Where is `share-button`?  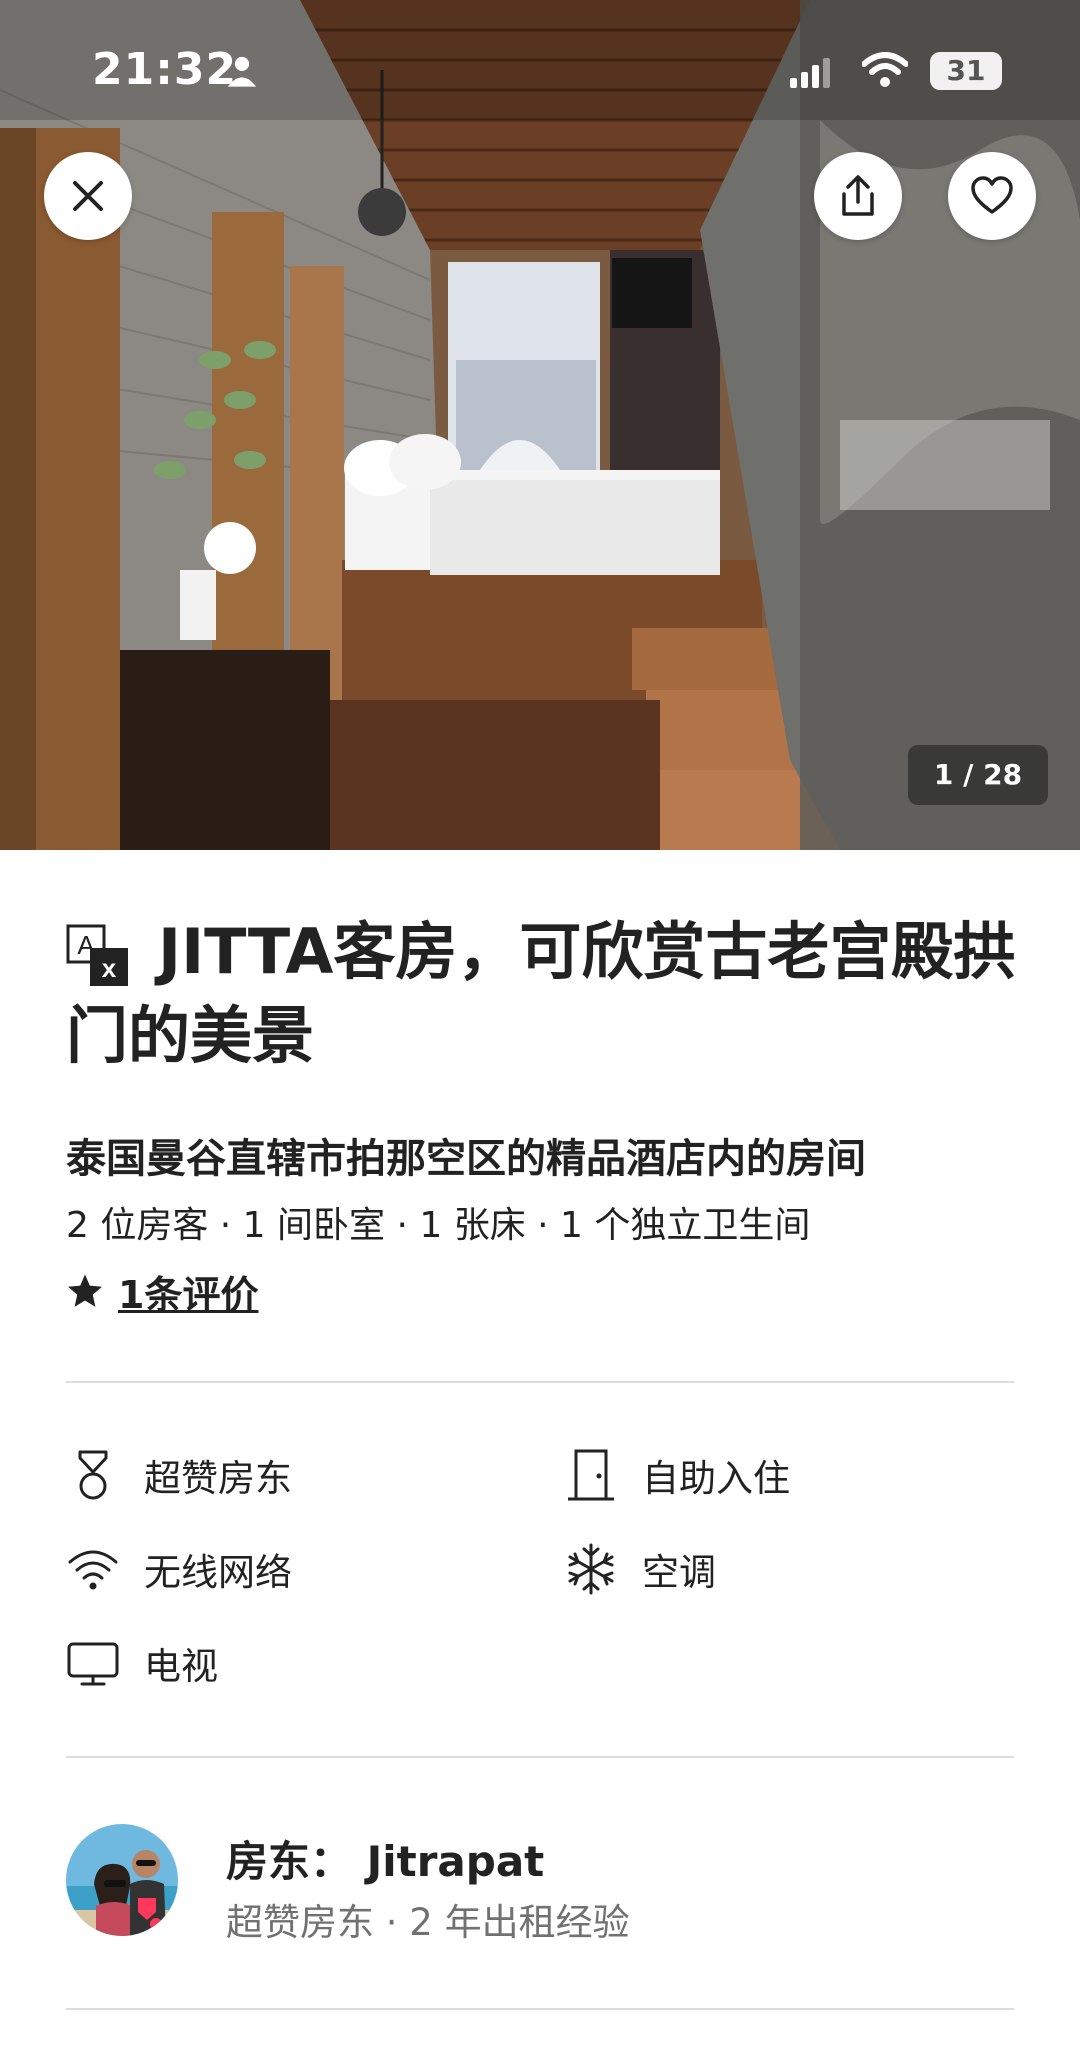
share-button is located at coordinates (858, 196).